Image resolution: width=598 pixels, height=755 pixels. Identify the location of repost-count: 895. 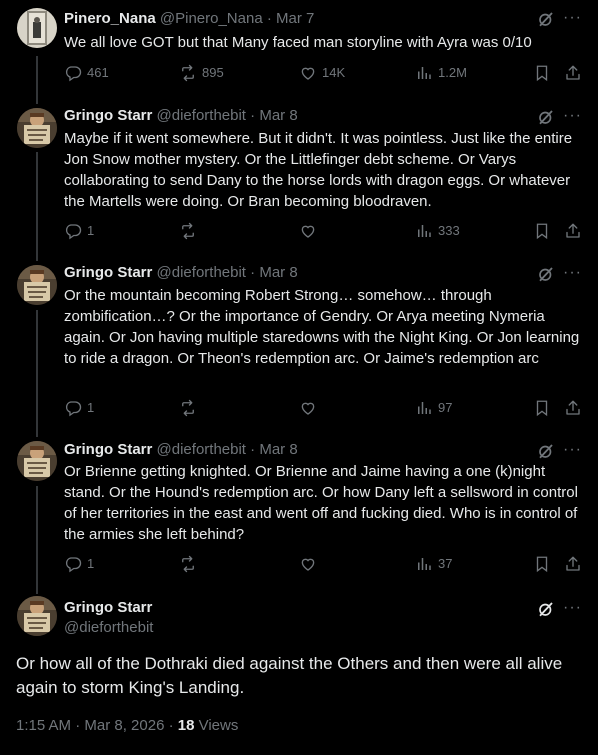
(213, 72).